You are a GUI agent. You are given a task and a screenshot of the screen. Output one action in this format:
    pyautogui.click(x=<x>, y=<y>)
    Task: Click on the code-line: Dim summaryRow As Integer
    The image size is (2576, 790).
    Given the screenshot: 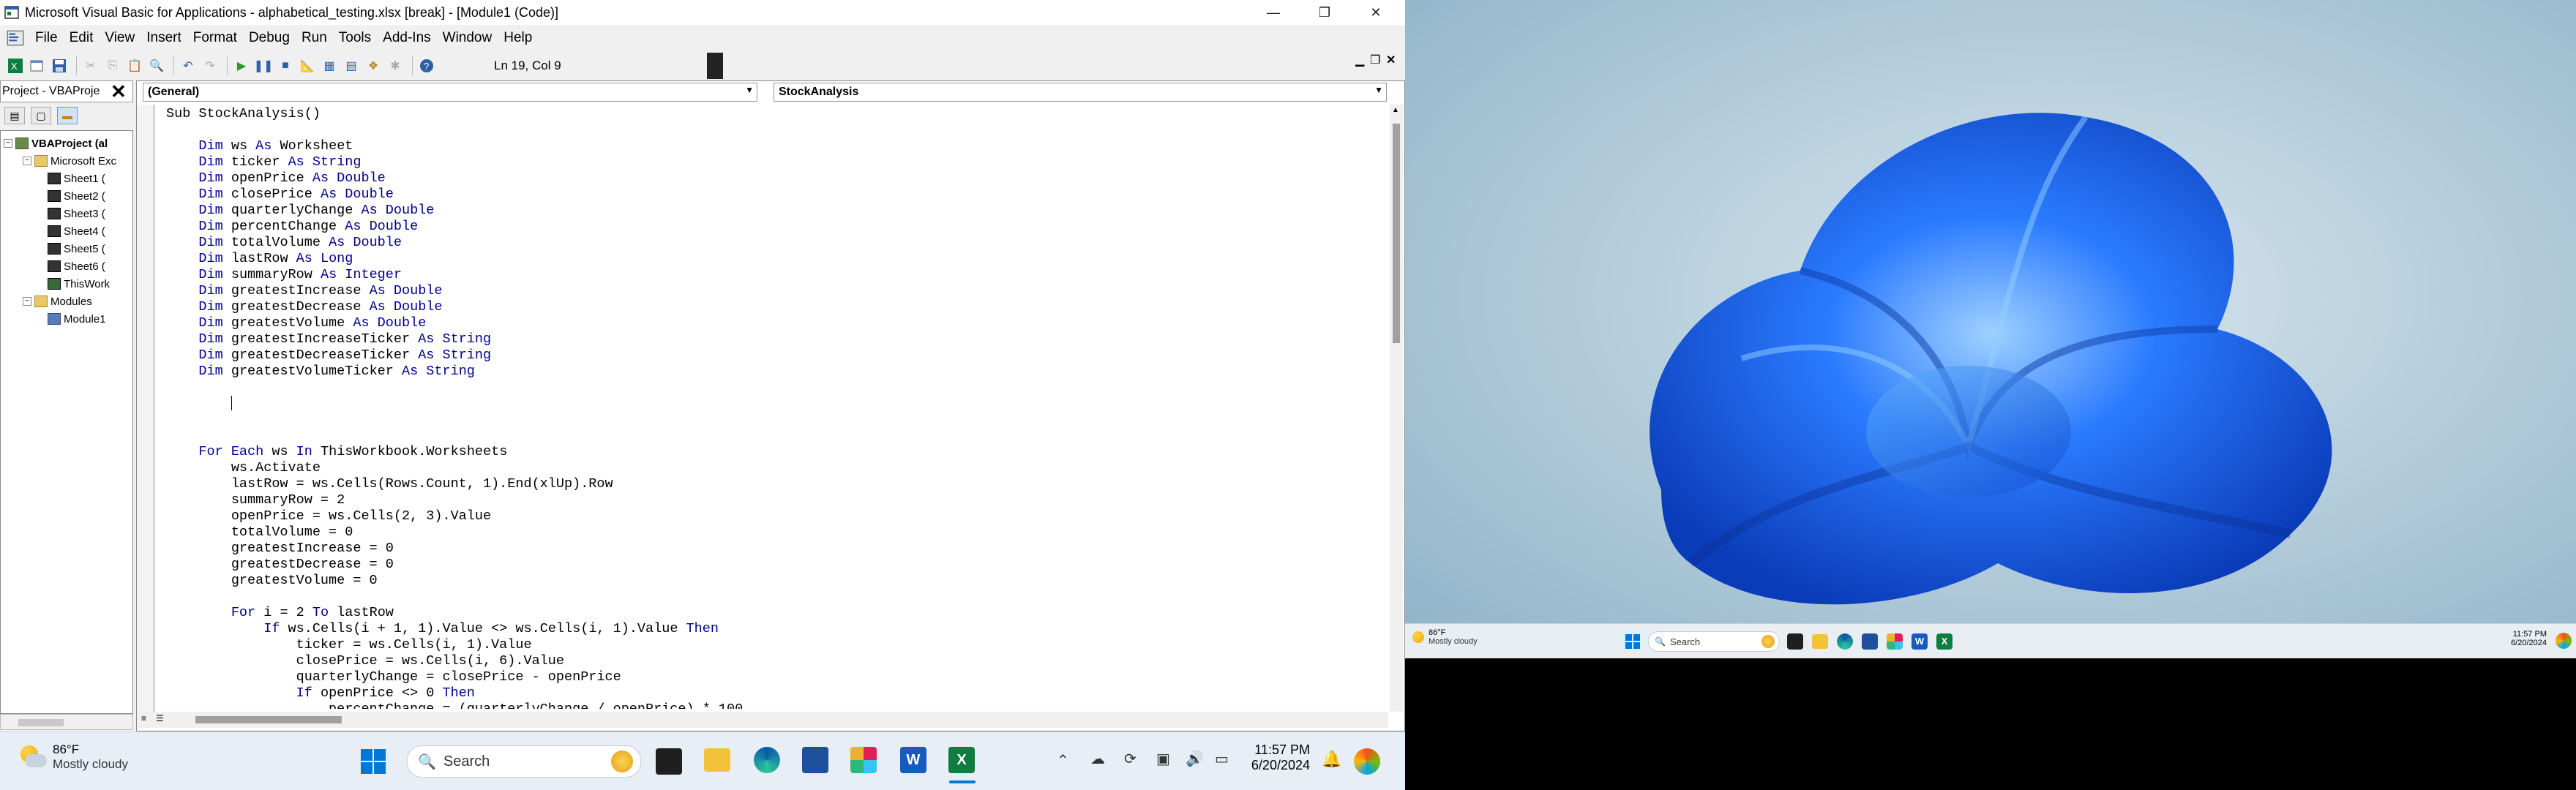 What is the action you would take?
    pyautogui.click(x=773, y=275)
    